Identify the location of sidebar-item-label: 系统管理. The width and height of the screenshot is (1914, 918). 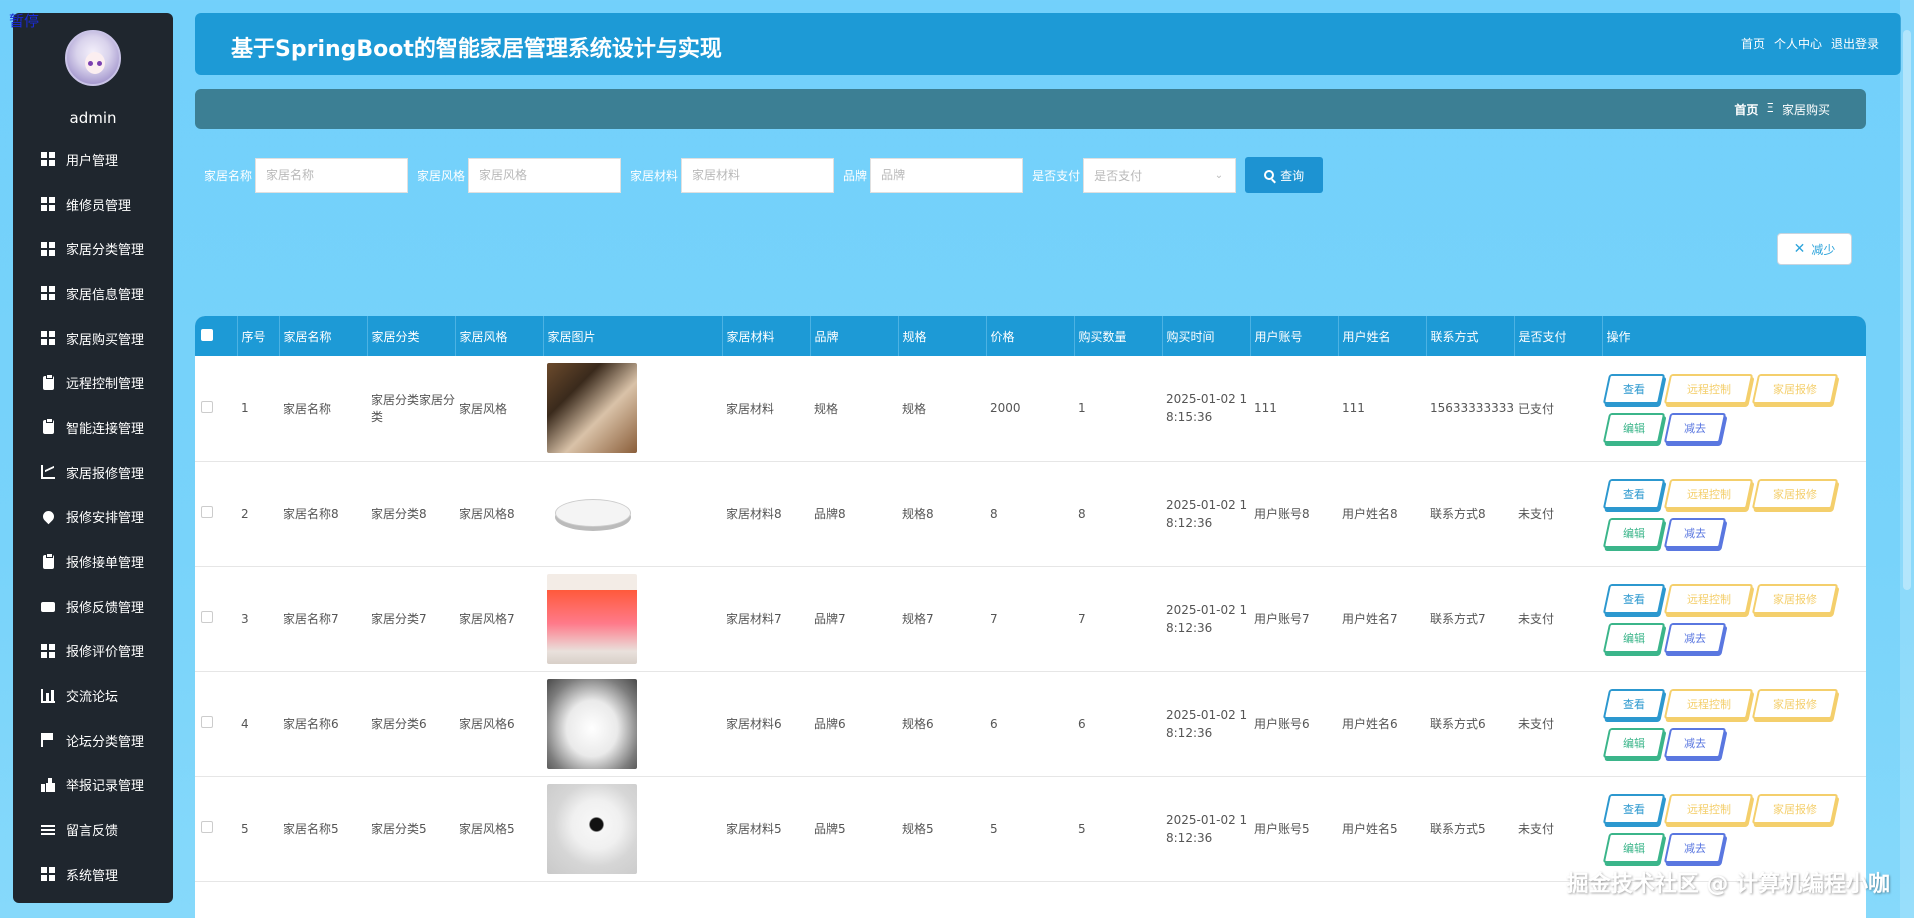
(92, 876).